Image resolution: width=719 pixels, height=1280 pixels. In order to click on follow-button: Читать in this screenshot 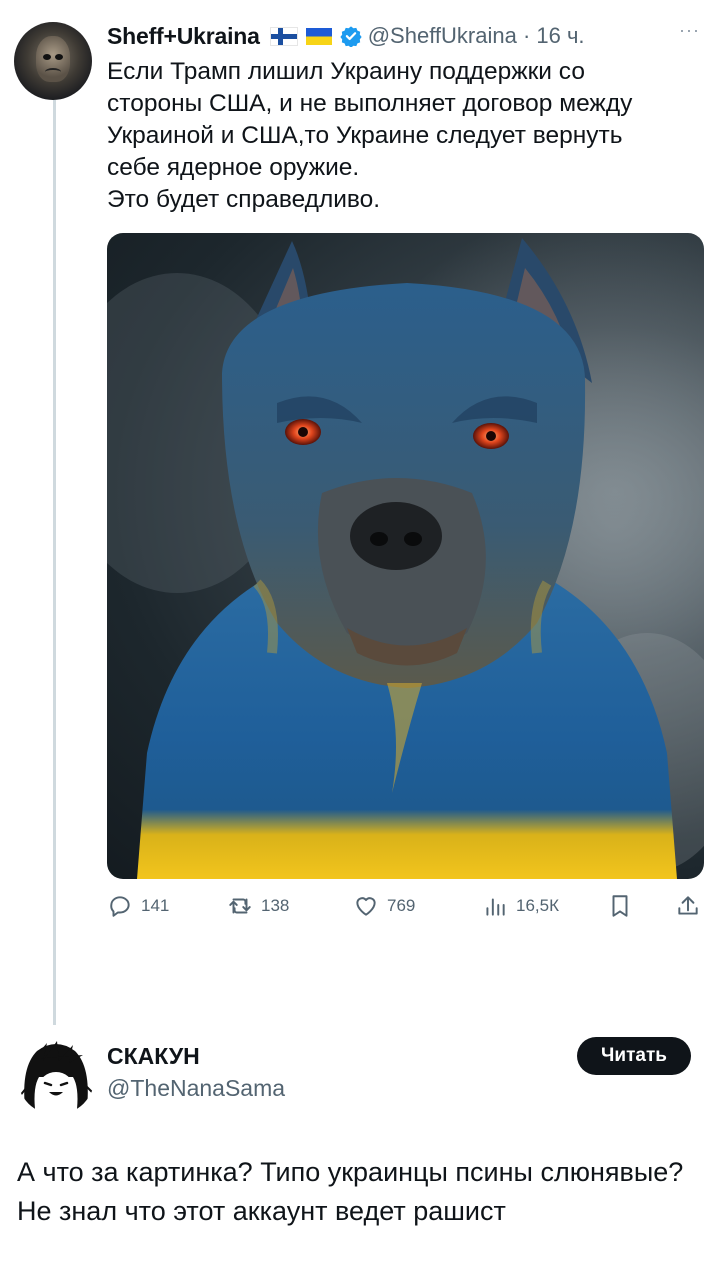, I will do `click(634, 1056)`.